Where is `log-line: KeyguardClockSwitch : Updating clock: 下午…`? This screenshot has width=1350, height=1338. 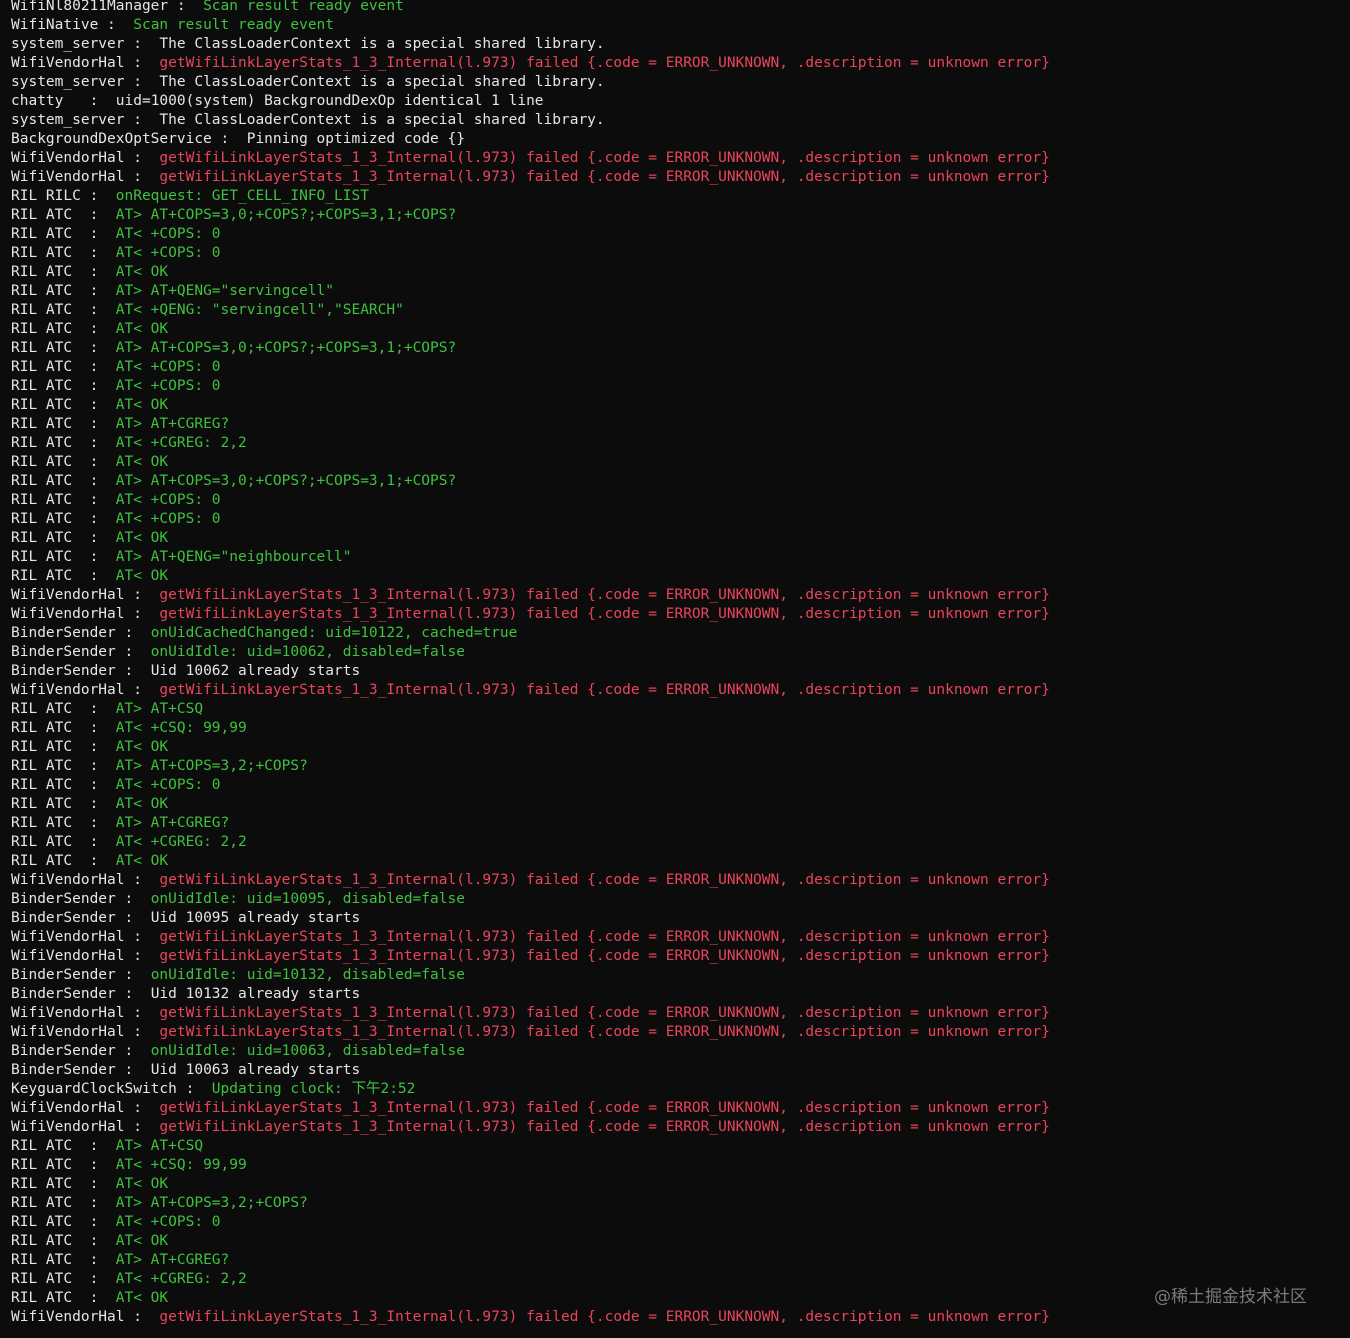
log-line: KeyguardClockSwitch : Updating clock: 下午… is located at coordinates (680, 1089).